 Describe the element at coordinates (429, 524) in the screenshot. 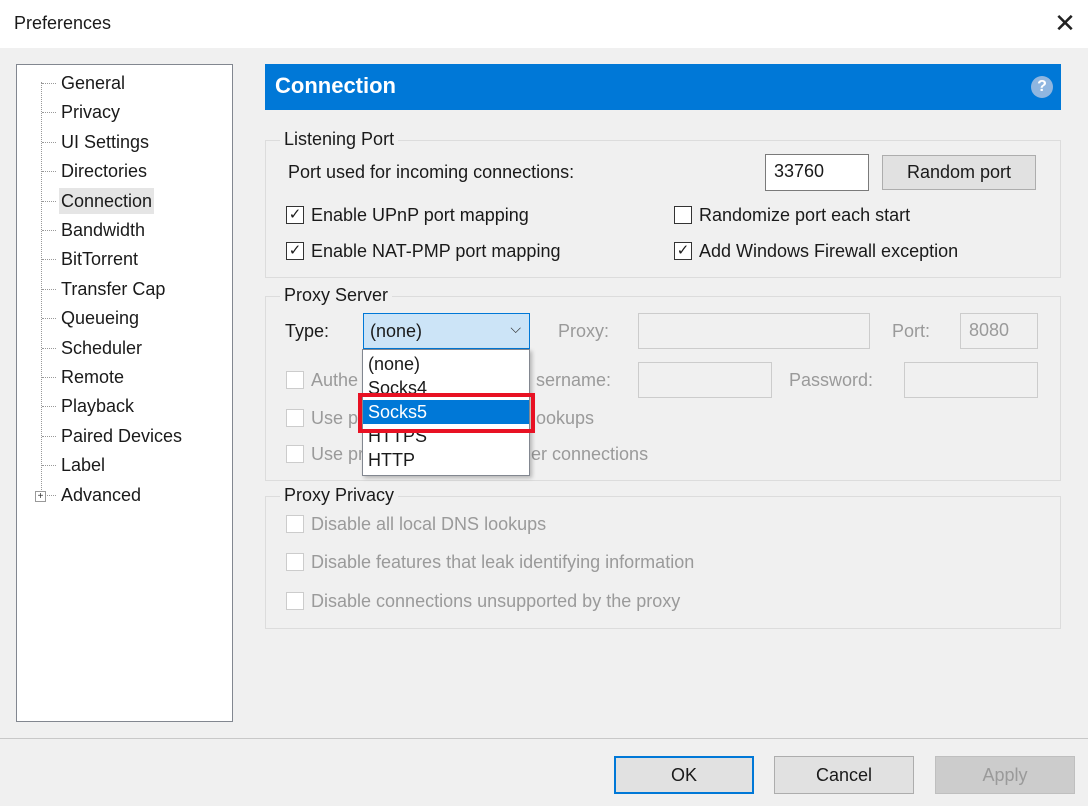

I see `disable-dns-label: Disable all local DNS lookups` at that location.